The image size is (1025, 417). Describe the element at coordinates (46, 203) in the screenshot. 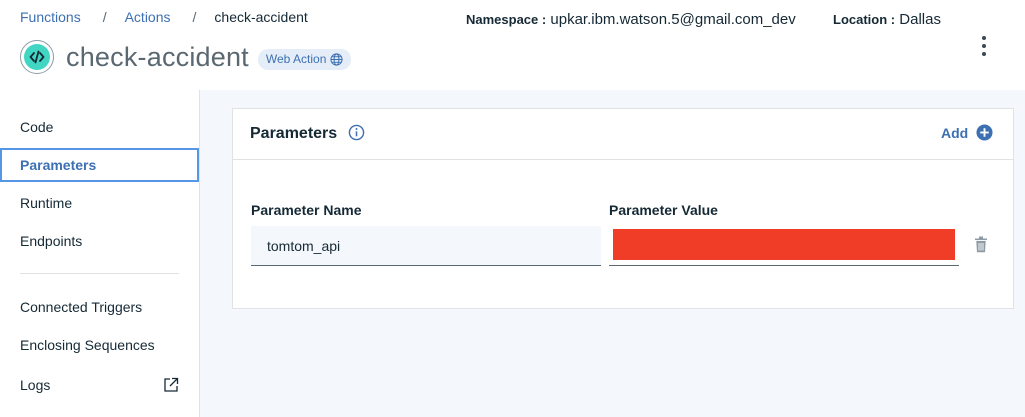

I see `sidebar-item-label: Runtime` at that location.